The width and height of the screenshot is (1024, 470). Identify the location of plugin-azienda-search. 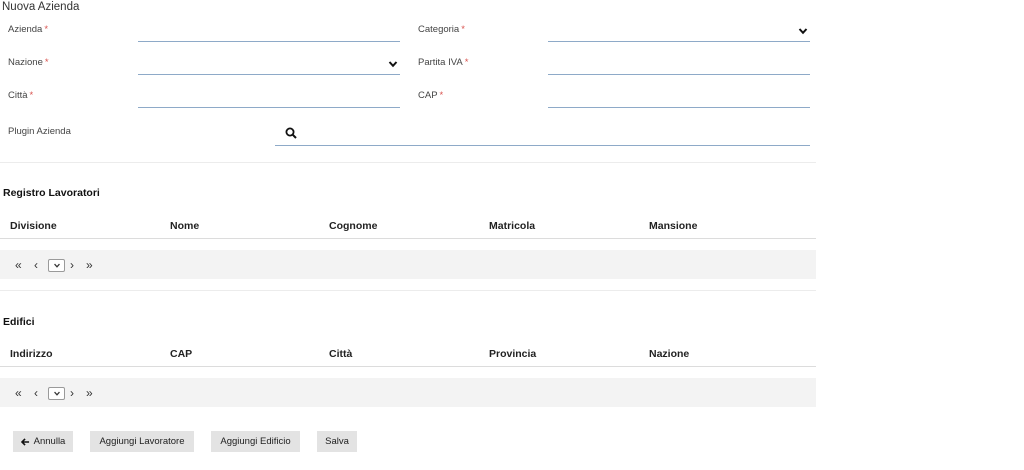
(542, 134).